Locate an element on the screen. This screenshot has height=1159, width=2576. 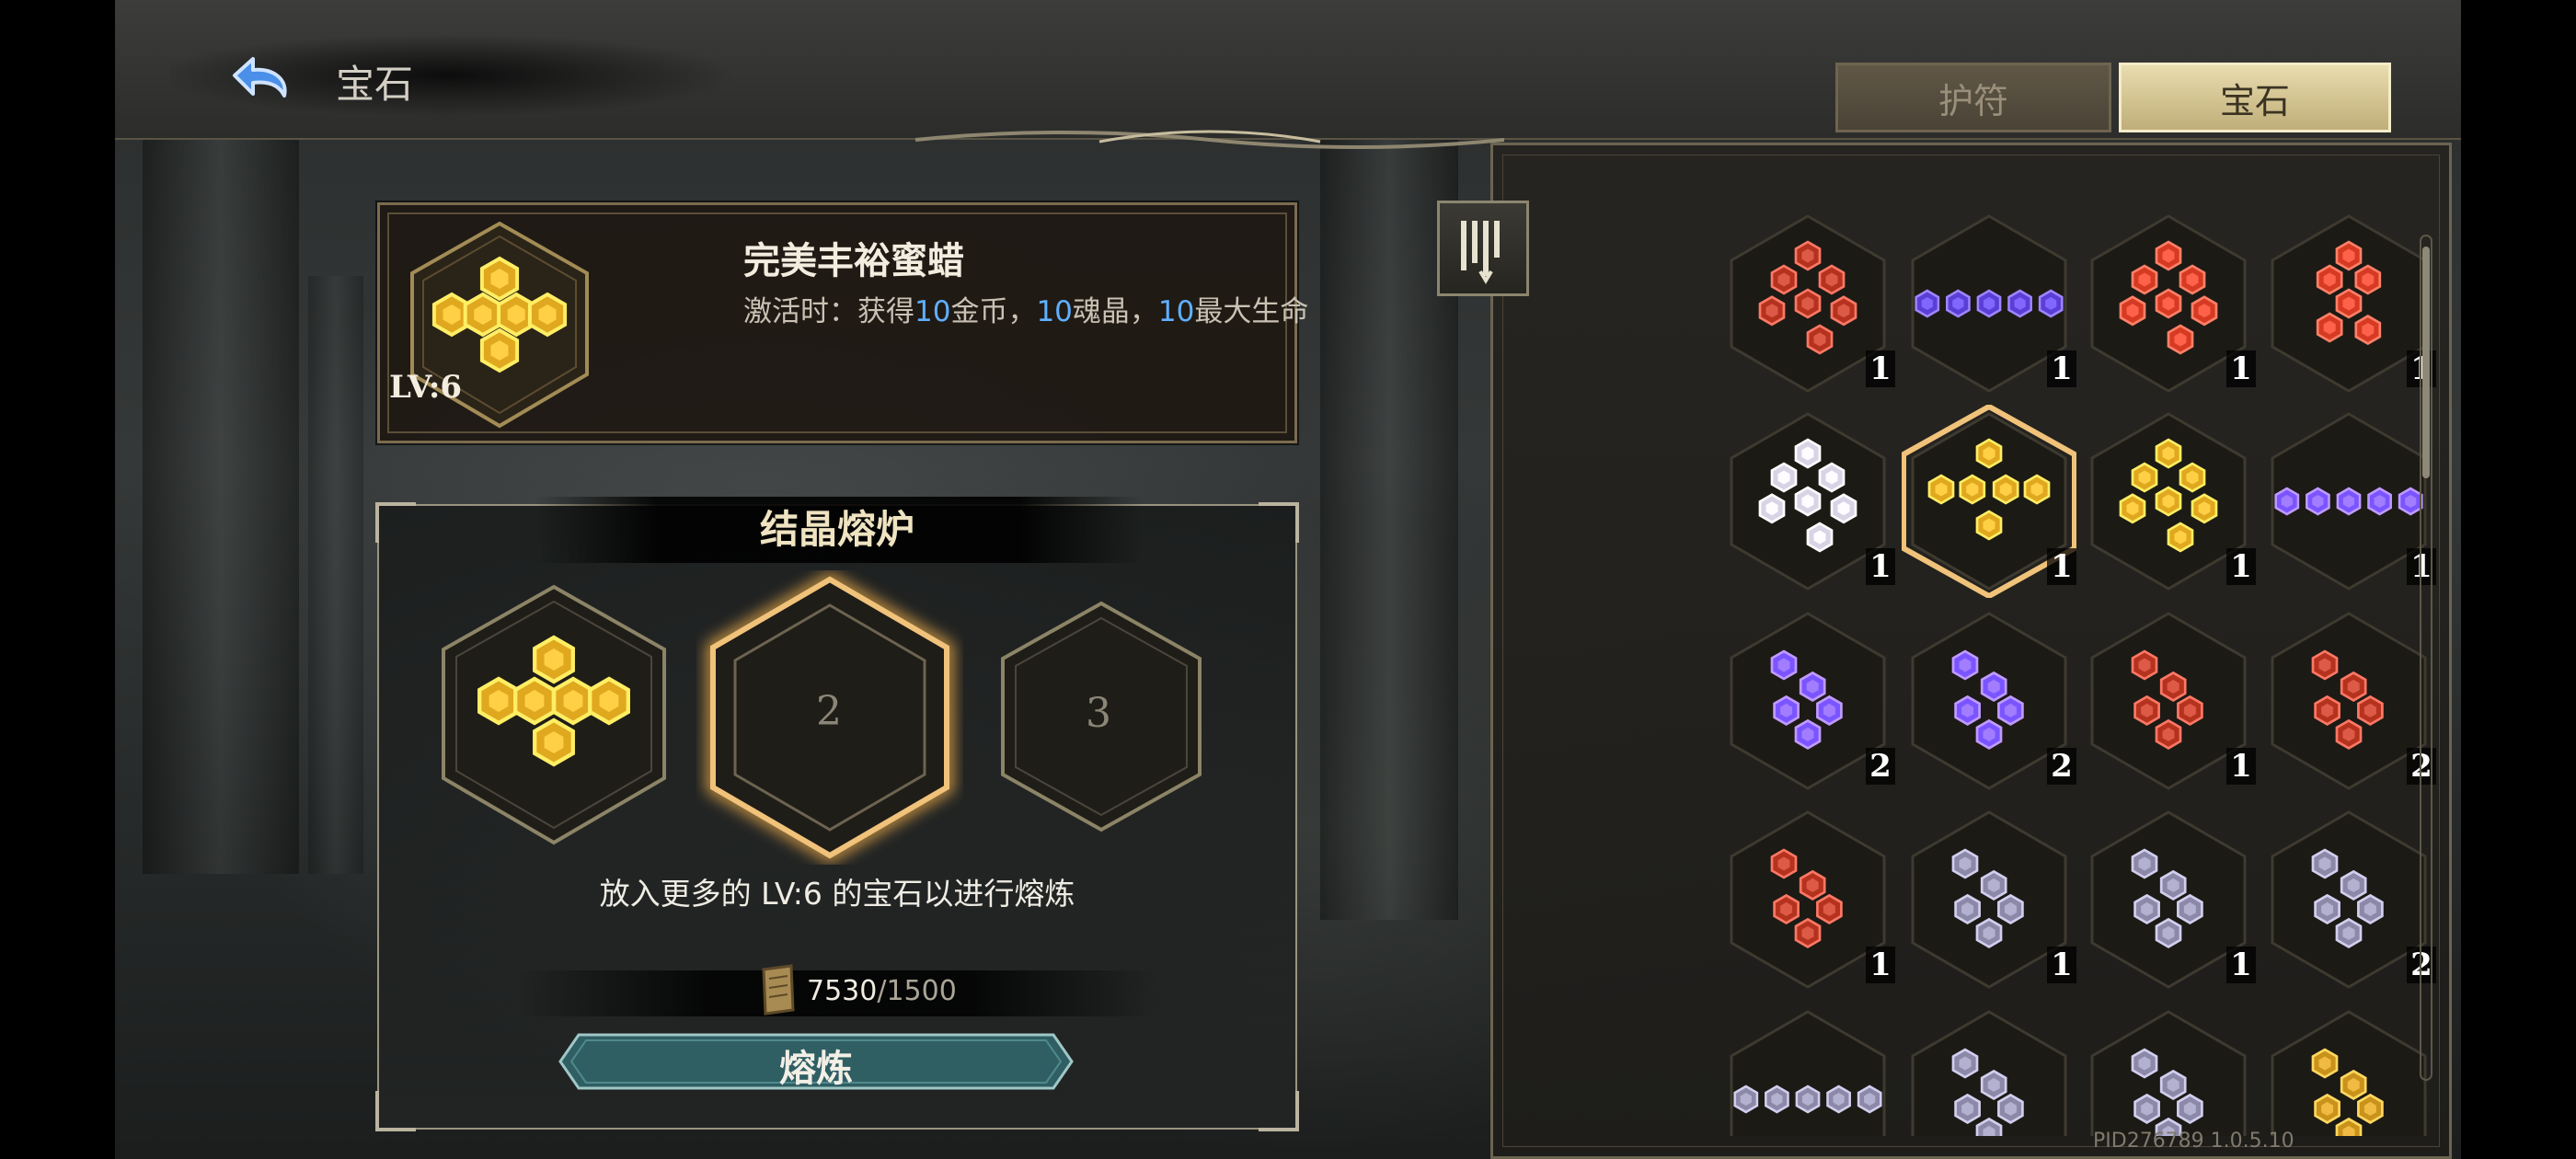
hp-label: 最大生命 is located at coordinates (1251, 311).